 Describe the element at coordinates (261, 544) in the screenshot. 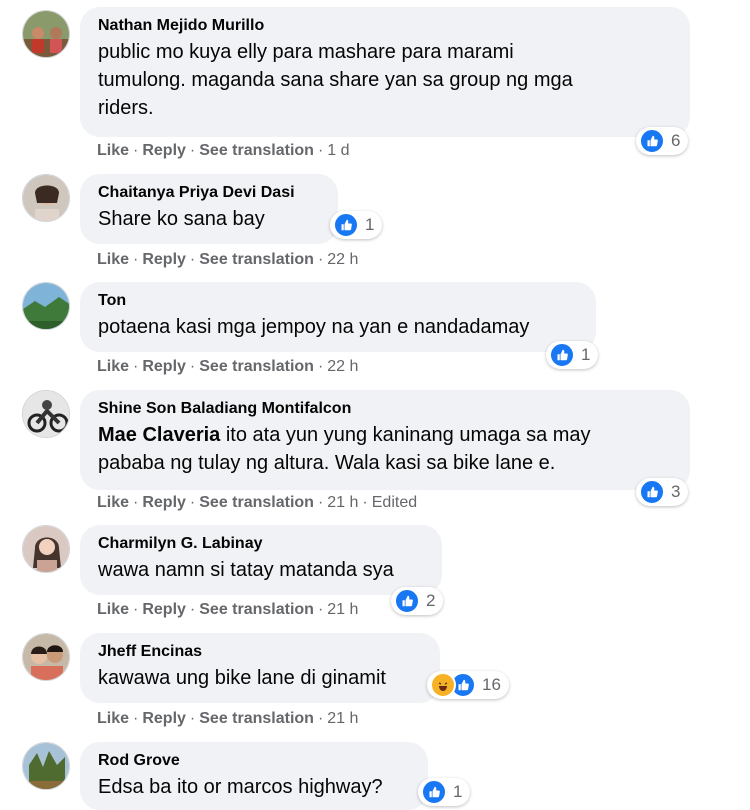

I see `author-name: Charmilyn G. Labinay` at that location.